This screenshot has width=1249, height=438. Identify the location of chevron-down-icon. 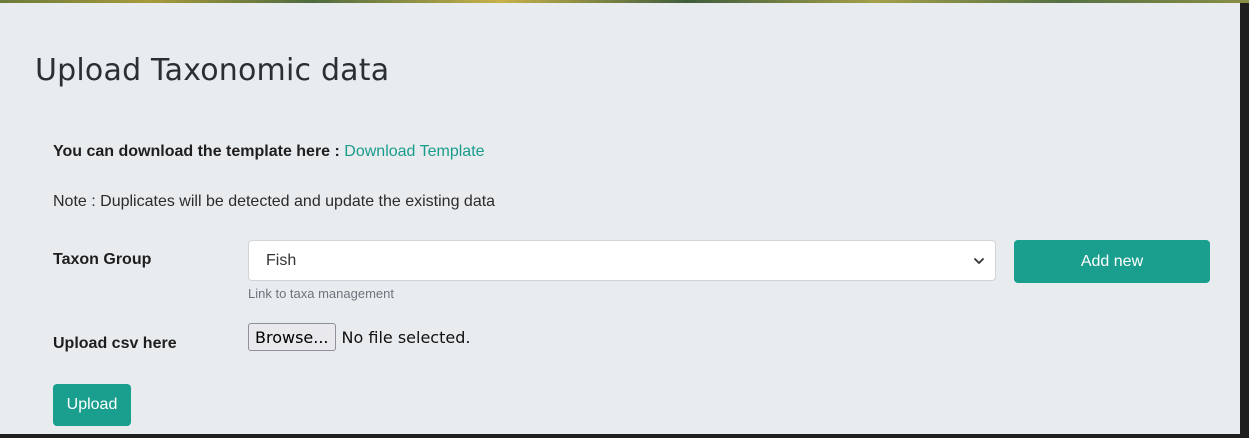
(979, 261).